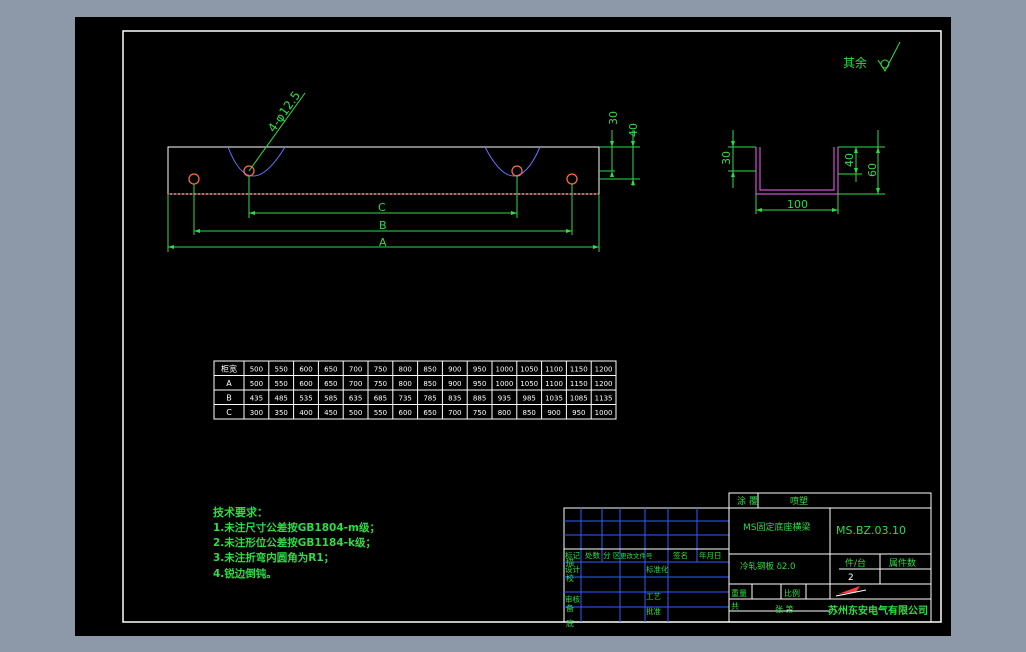 The height and width of the screenshot is (652, 1026). What do you see at coordinates (710, 555) in the screenshot?
I see `rev-header-date: 年月日` at bounding box center [710, 555].